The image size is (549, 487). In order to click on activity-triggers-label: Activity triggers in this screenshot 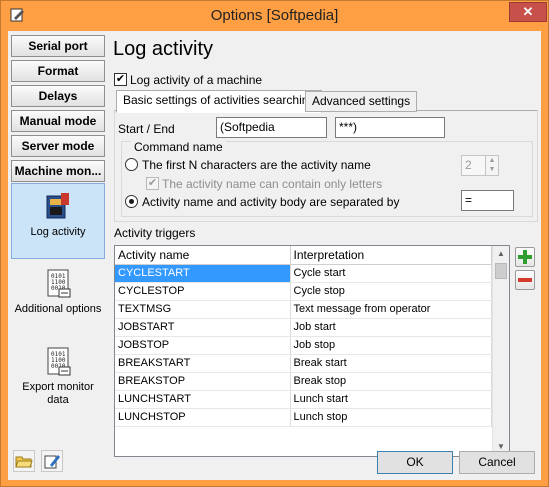, I will do `click(155, 233)`.